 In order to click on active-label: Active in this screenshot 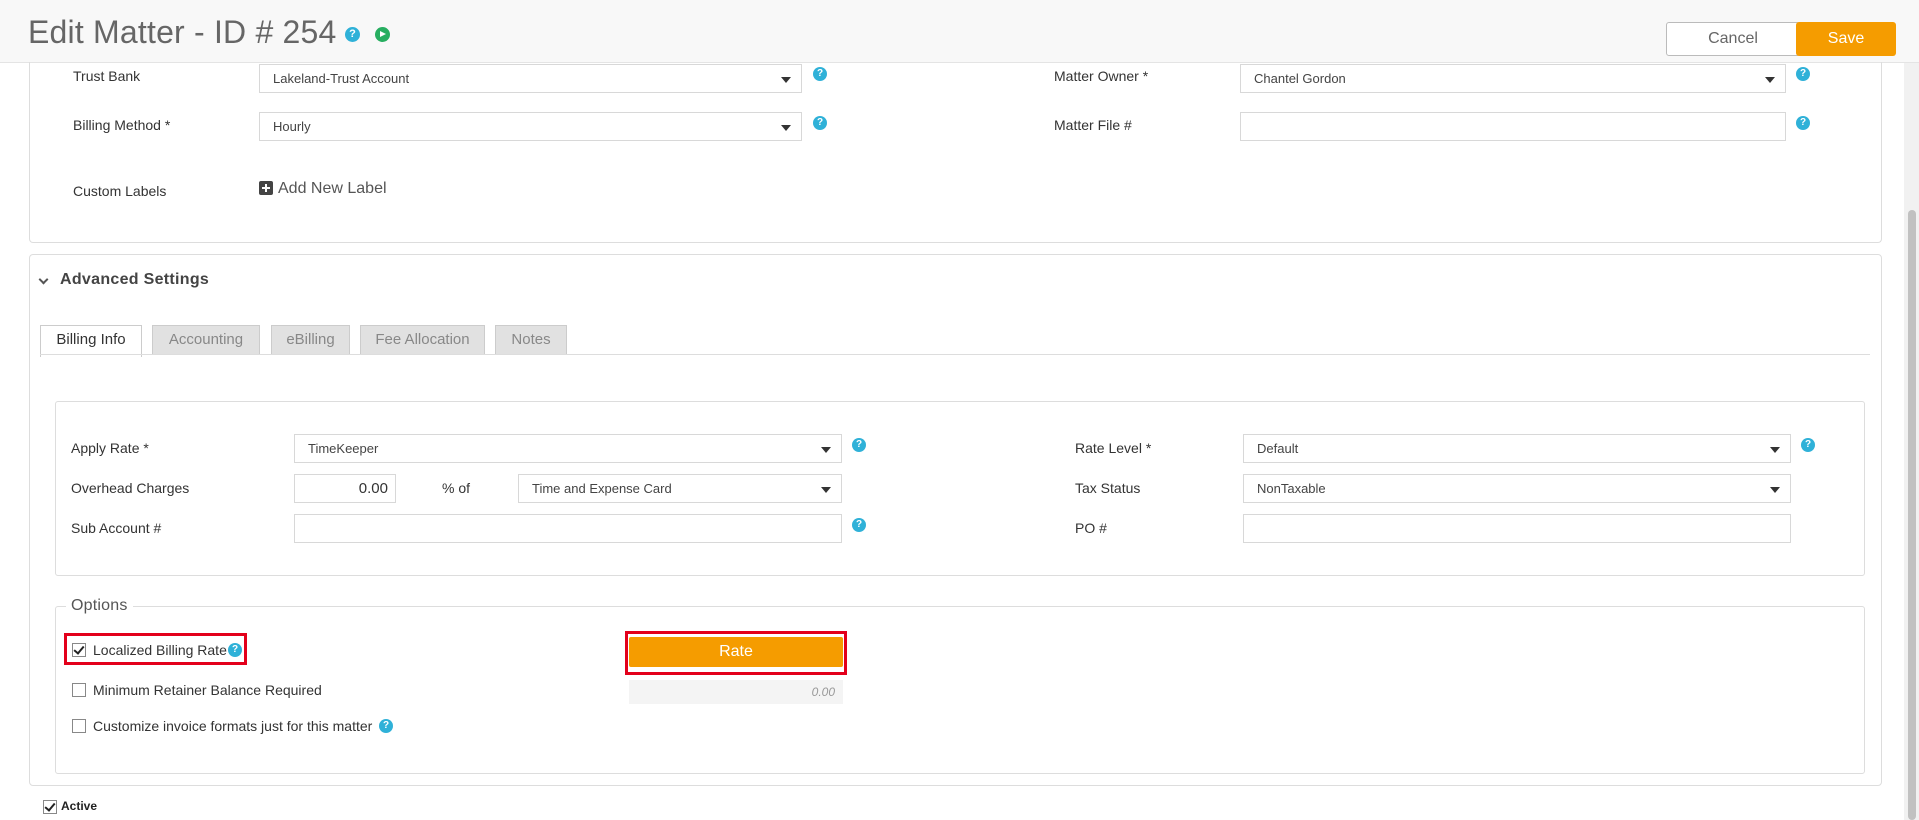, I will do `click(79, 806)`.